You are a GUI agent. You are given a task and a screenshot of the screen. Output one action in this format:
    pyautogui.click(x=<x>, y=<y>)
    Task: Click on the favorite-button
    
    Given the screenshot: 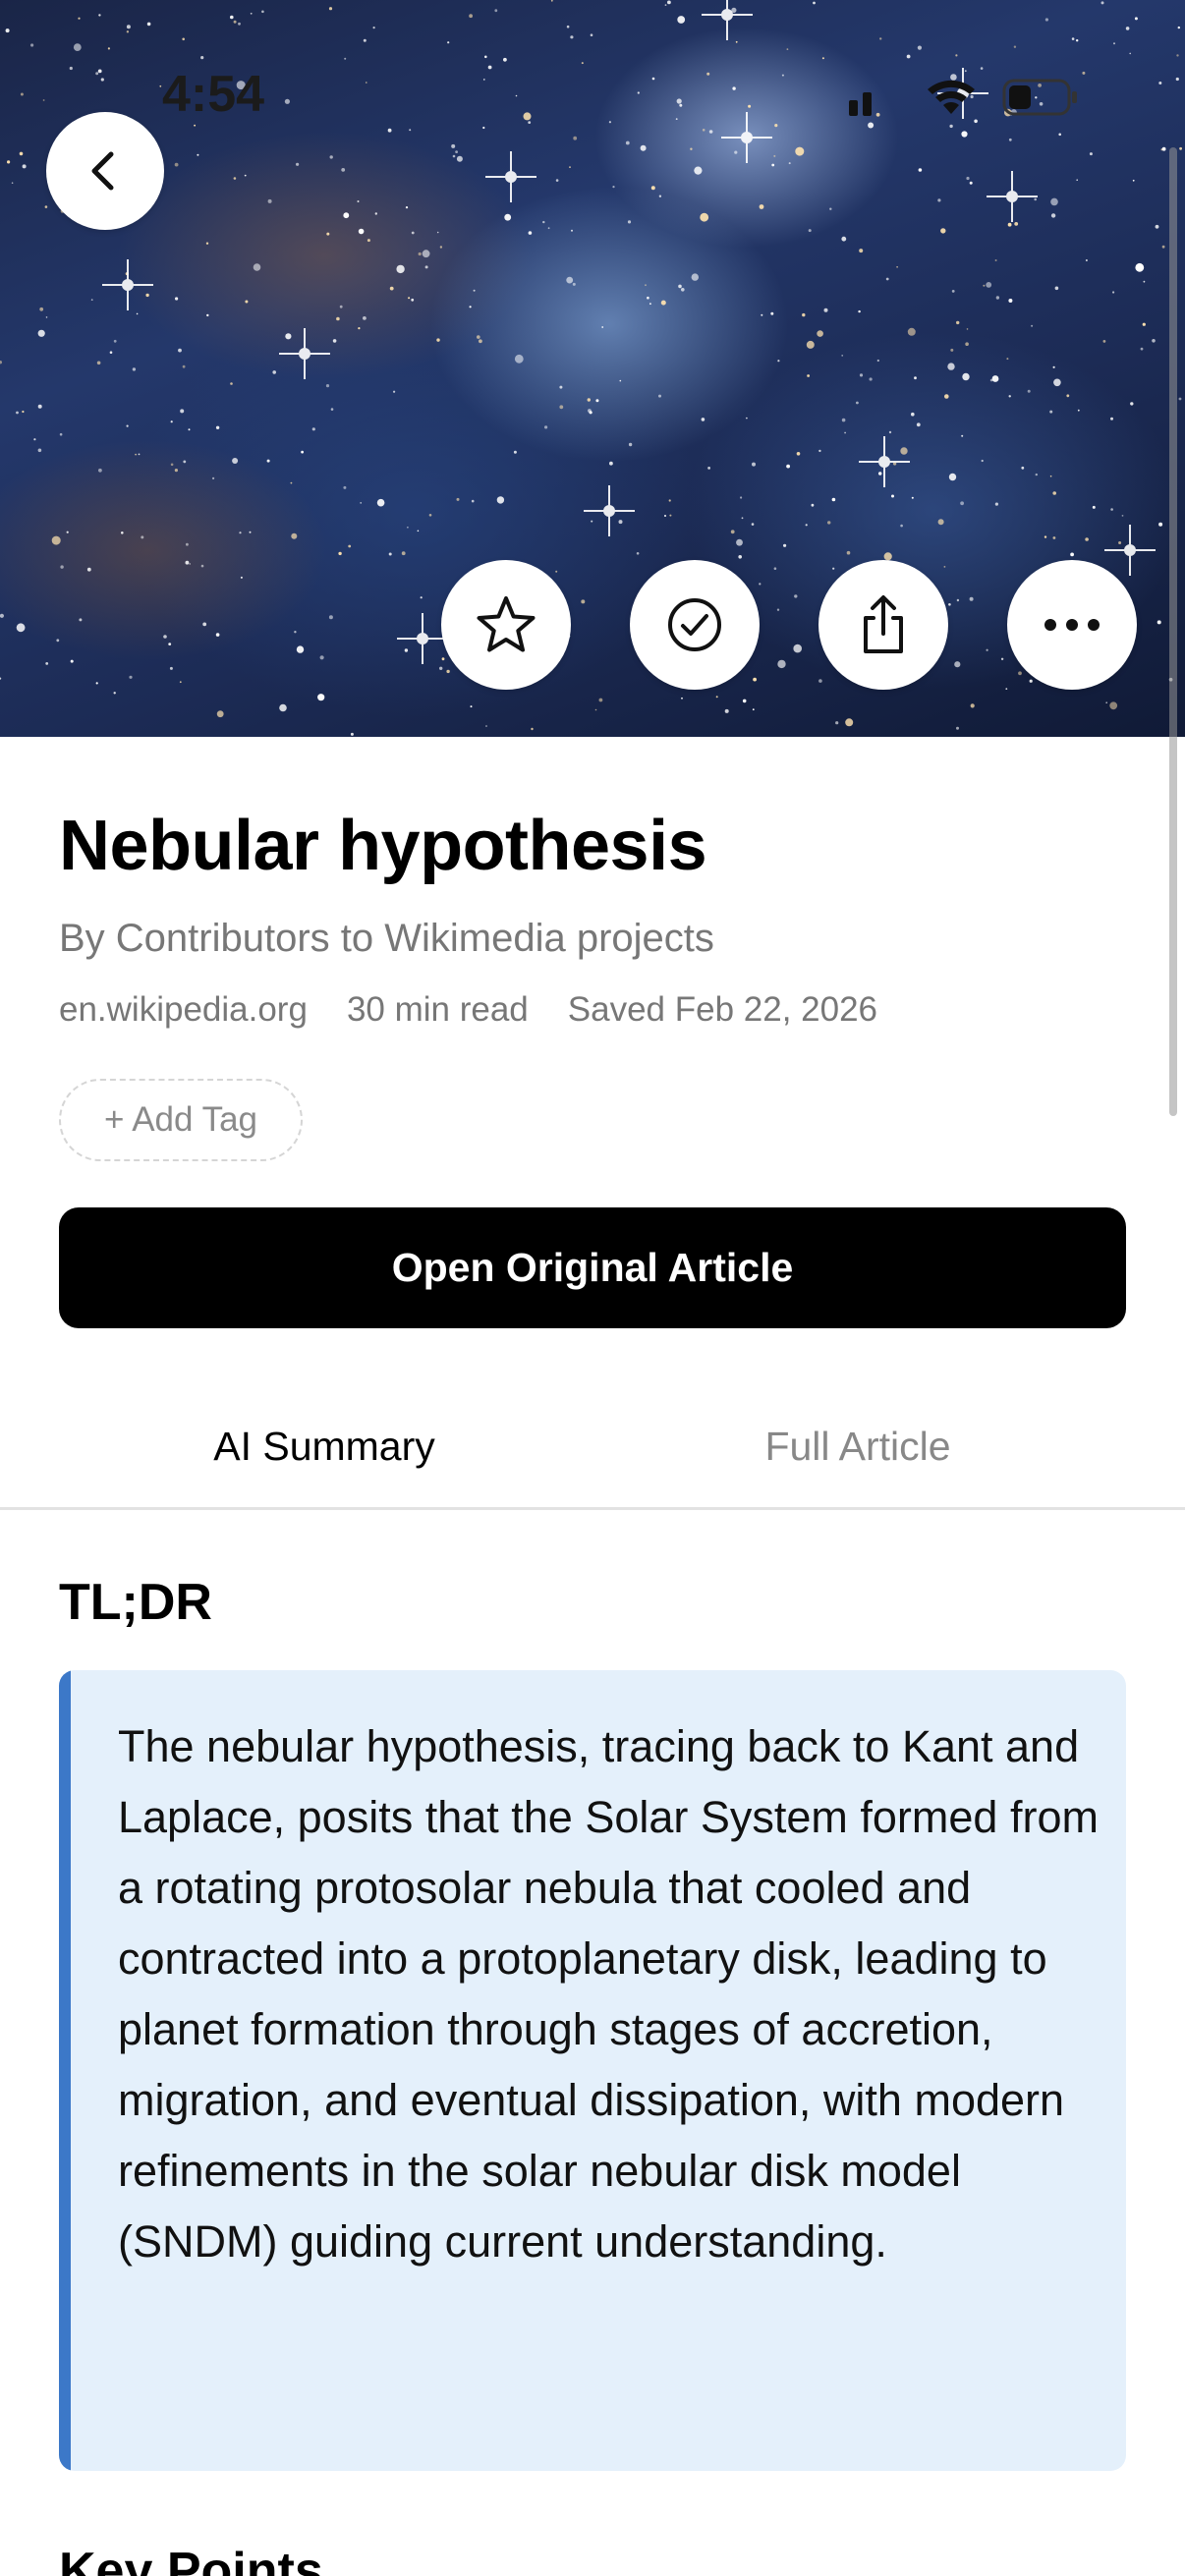 What is the action you would take?
    pyautogui.click(x=506, y=625)
    